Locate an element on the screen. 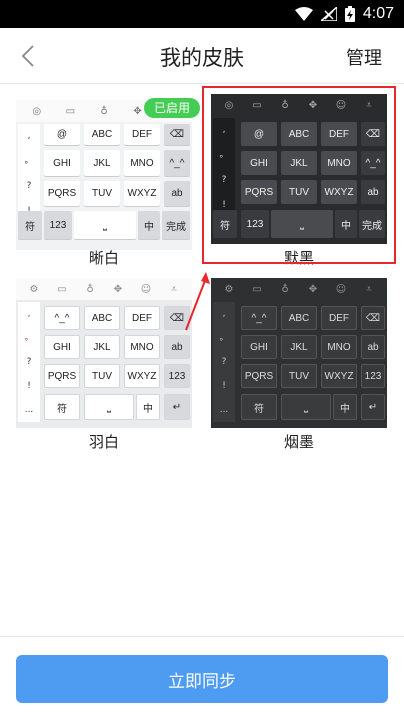 This screenshot has height=720, width=404. in-use-badge: 已启用 is located at coordinates (171, 108).